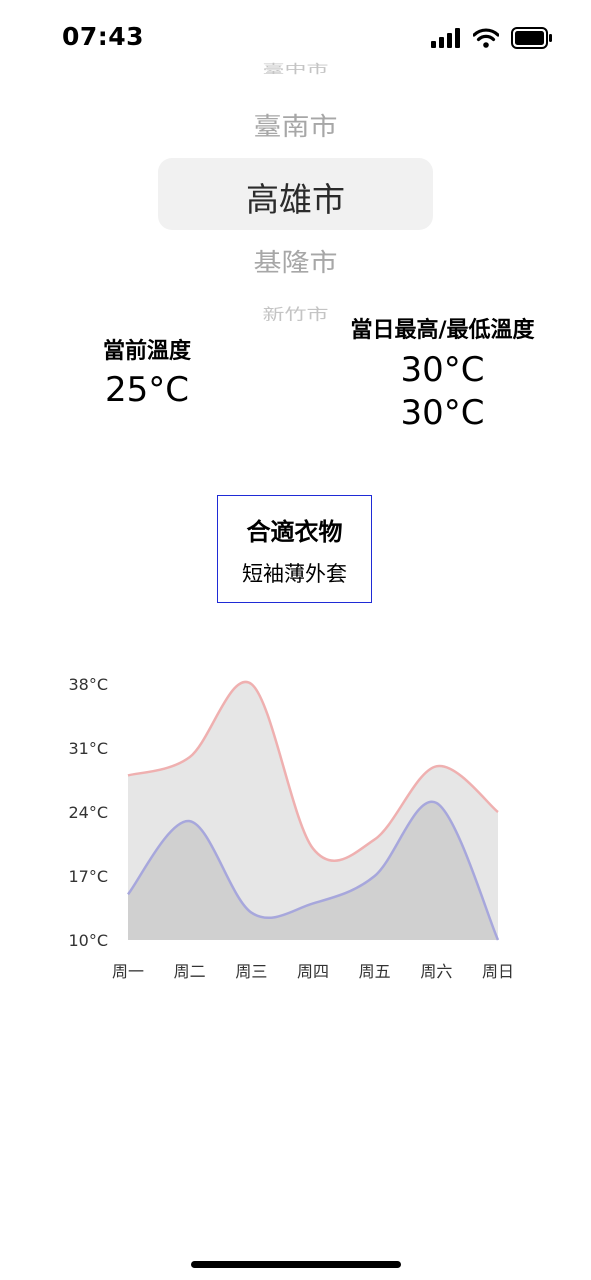  I want to click on clothing-title: 合適衣物, so click(294, 532).